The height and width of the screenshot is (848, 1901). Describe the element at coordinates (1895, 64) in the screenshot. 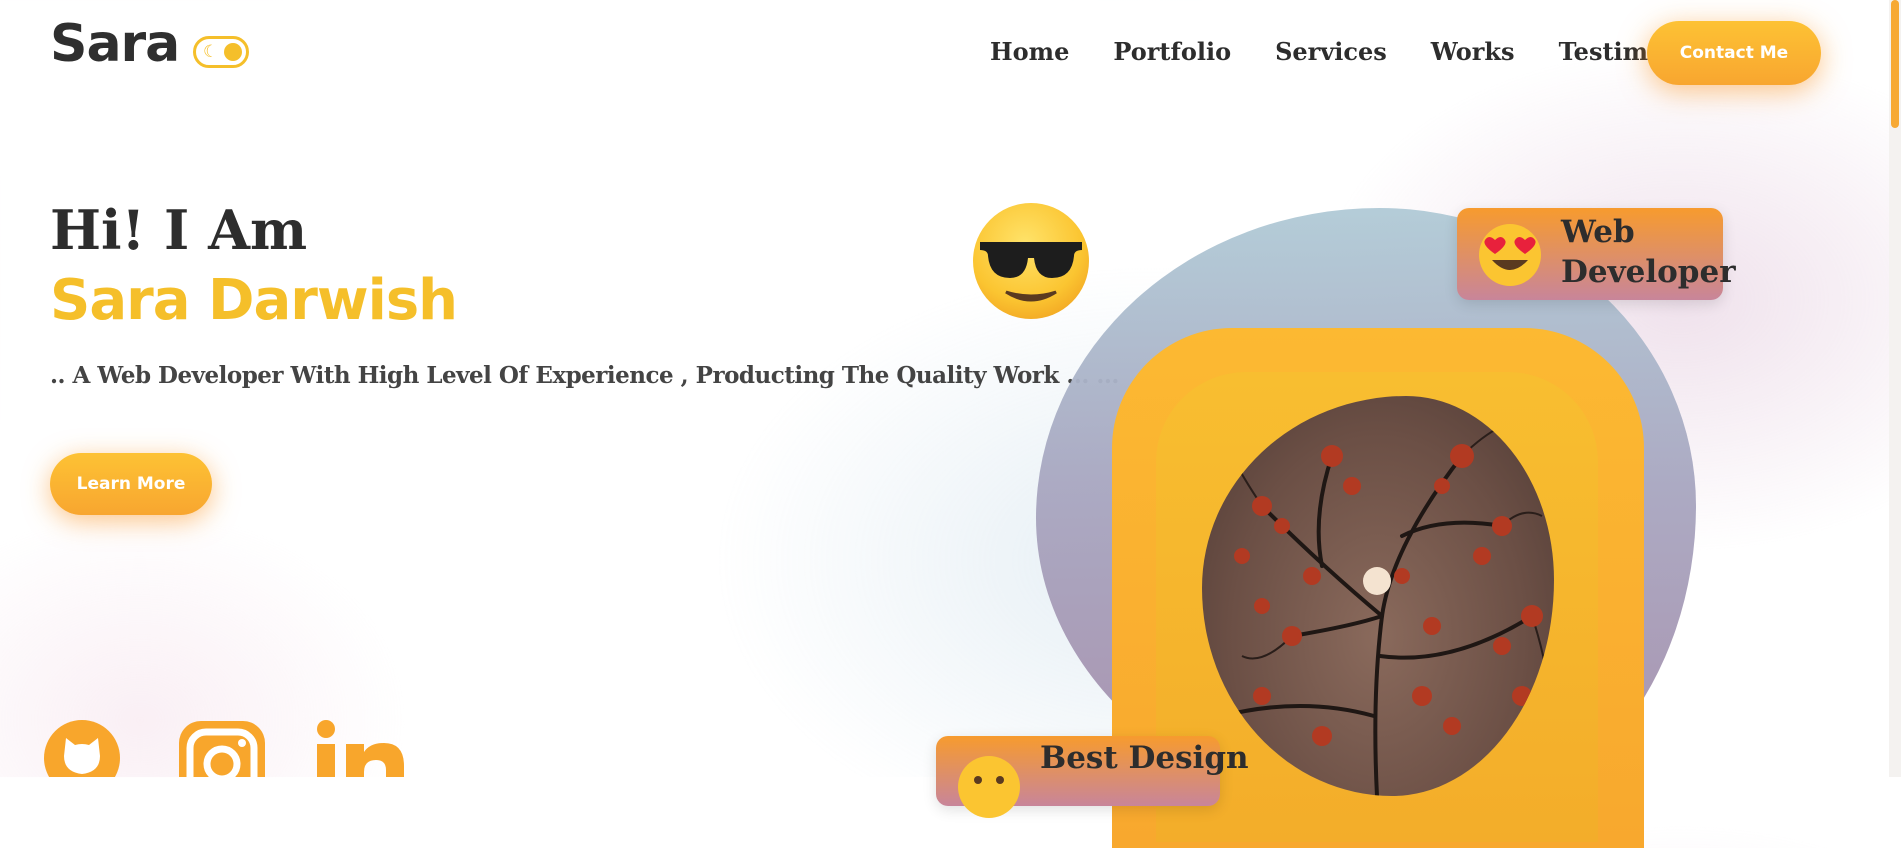

I see `scrollbar-thumb` at that location.